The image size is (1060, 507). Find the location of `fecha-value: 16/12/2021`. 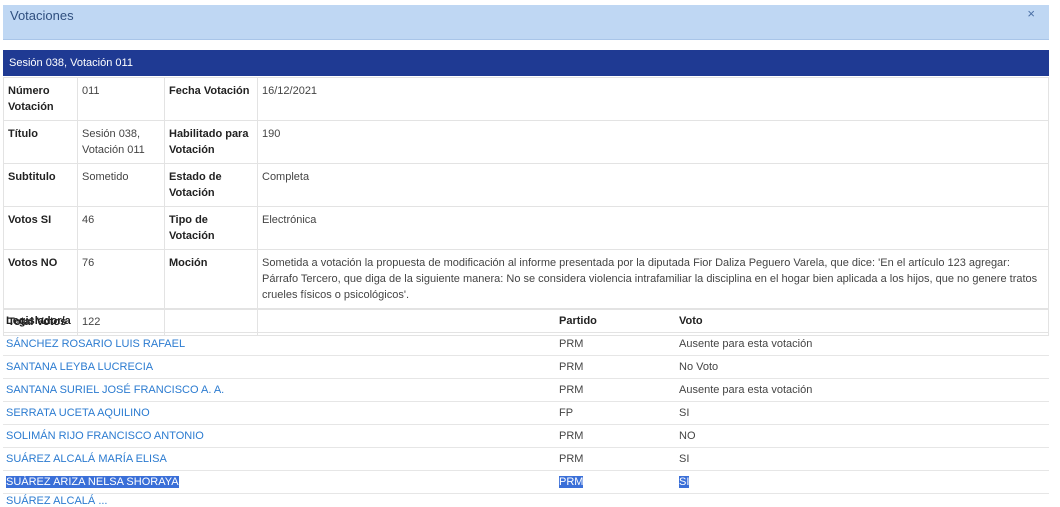

fecha-value: 16/12/2021 is located at coordinates (653, 99).